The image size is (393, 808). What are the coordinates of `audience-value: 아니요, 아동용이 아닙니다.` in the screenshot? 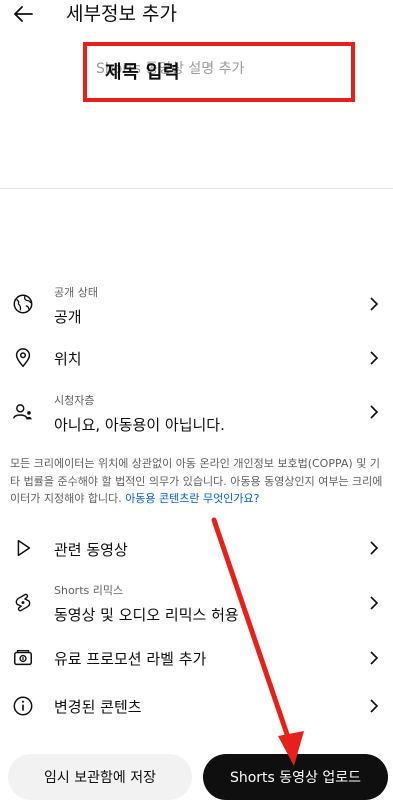 It's located at (139, 425).